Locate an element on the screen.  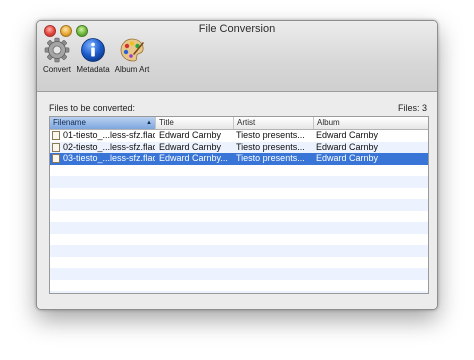
window-title: File Conversion is located at coordinates (237, 29).